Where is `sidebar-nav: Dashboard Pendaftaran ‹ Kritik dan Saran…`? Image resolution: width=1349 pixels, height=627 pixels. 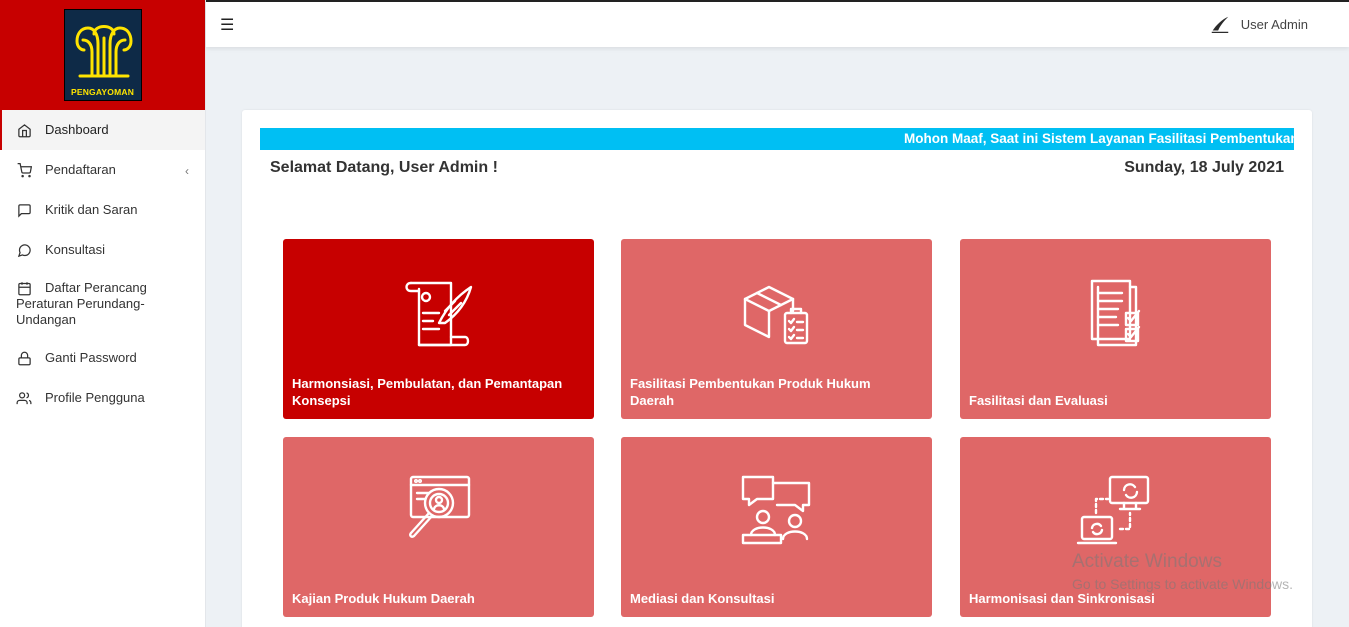 sidebar-nav: Dashboard Pendaftaran ‹ Kritik dan Saran… is located at coordinates (102, 264).